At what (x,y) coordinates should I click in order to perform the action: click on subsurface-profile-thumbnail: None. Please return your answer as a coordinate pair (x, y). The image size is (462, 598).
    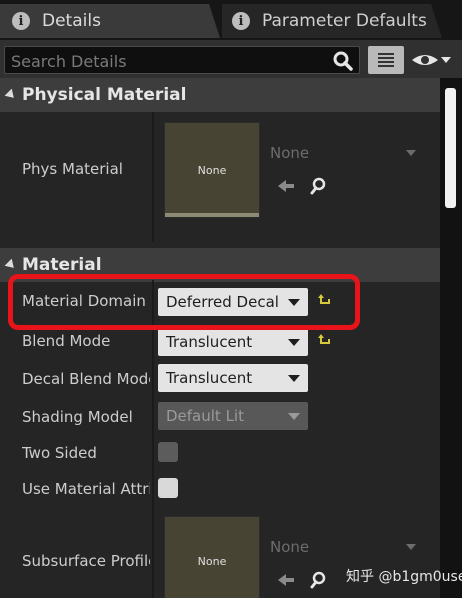
    Looking at the image, I should click on (212, 557).